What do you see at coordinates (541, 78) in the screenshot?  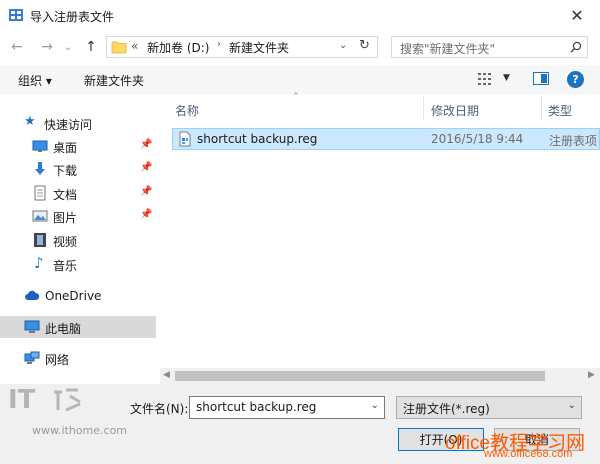 I see `preview-pane-icon` at bounding box center [541, 78].